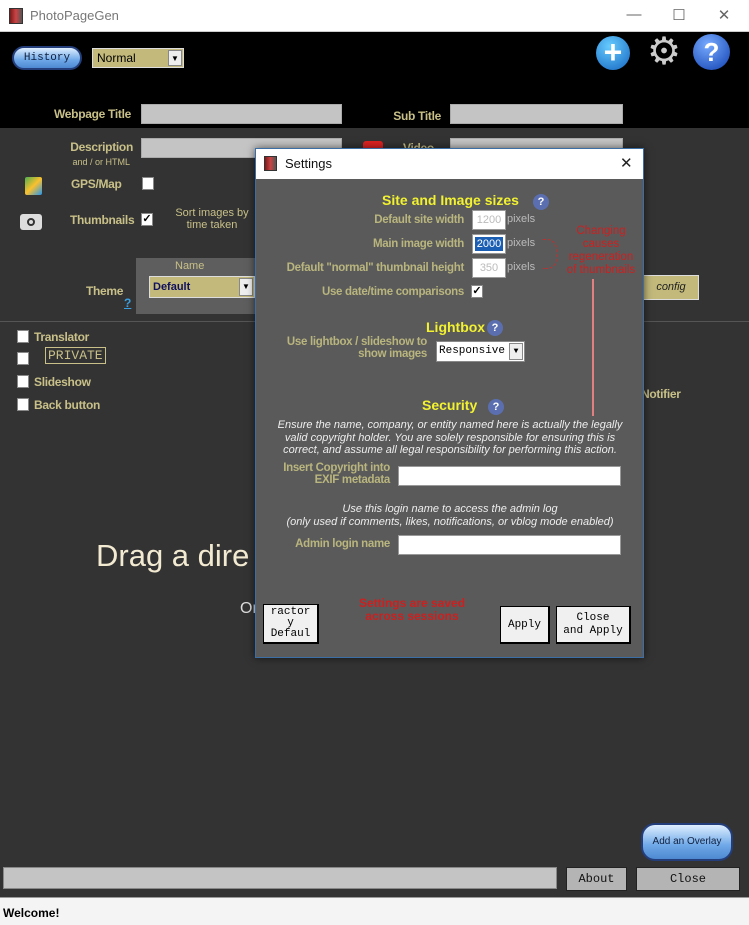  What do you see at coordinates (525, 625) in the screenshot?
I see `apply-button: Apply` at bounding box center [525, 625].